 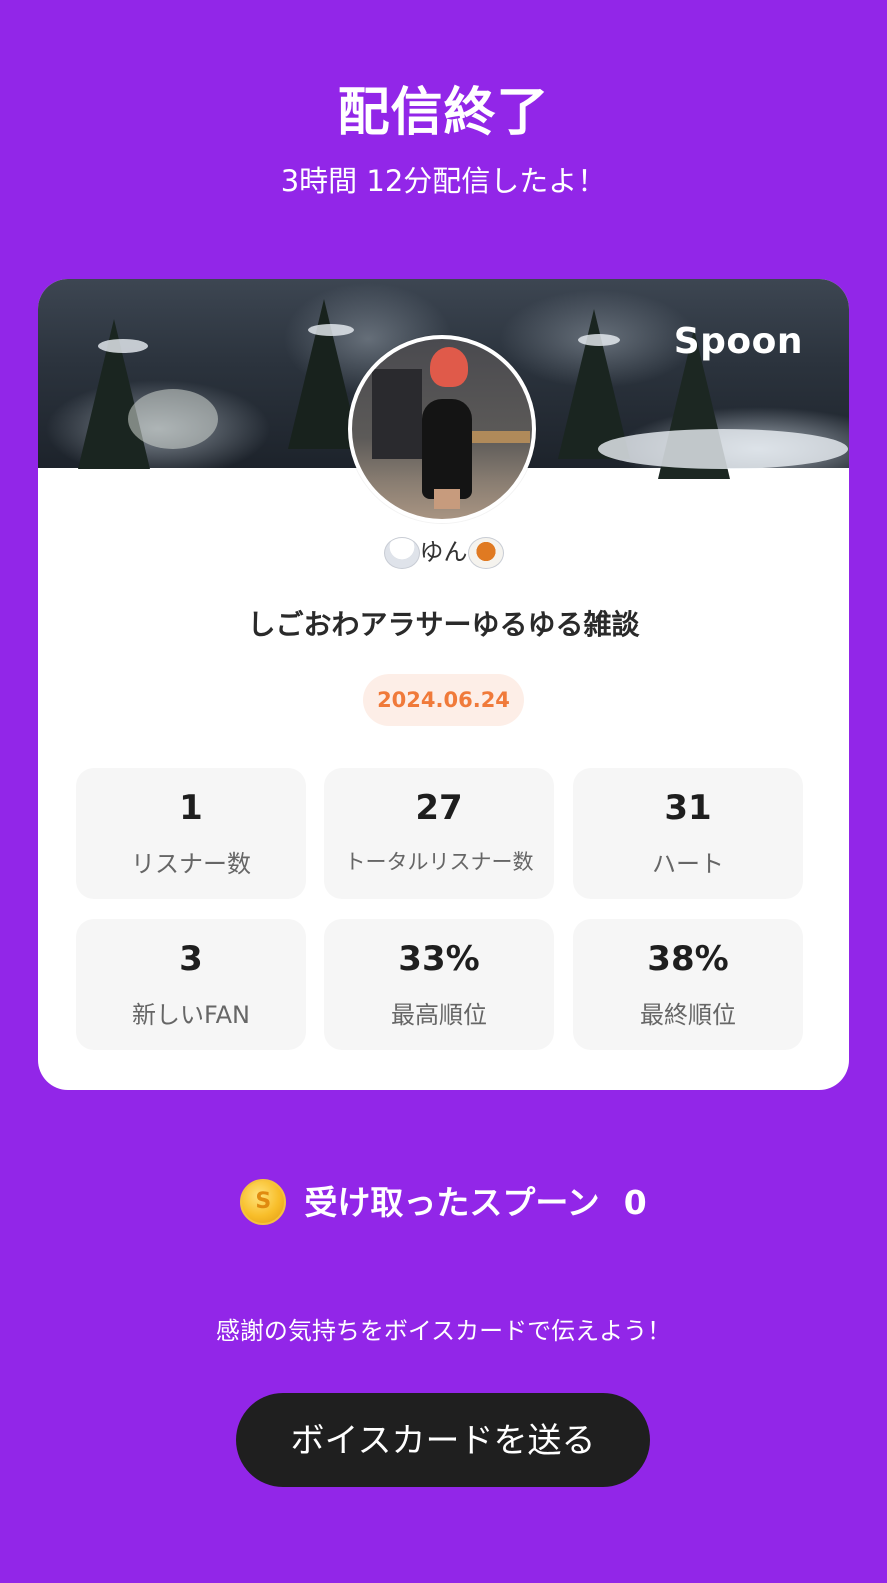 What do you see at coordinates (191, 1015) in the screenshot?
I see `stat-label: 新しいFAN` at bounding box center [191, 1015].